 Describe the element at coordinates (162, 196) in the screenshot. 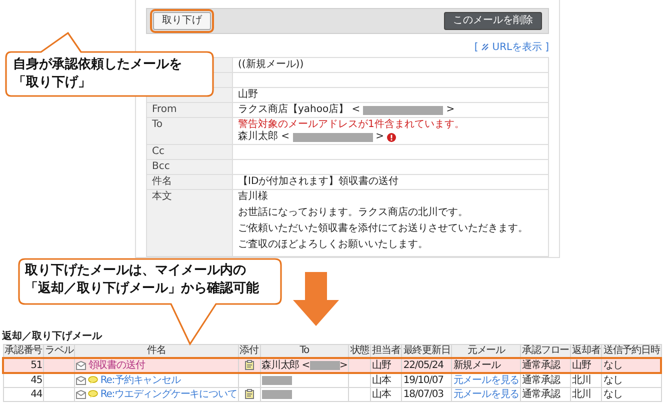

I see `field-label: 本文` at that location.